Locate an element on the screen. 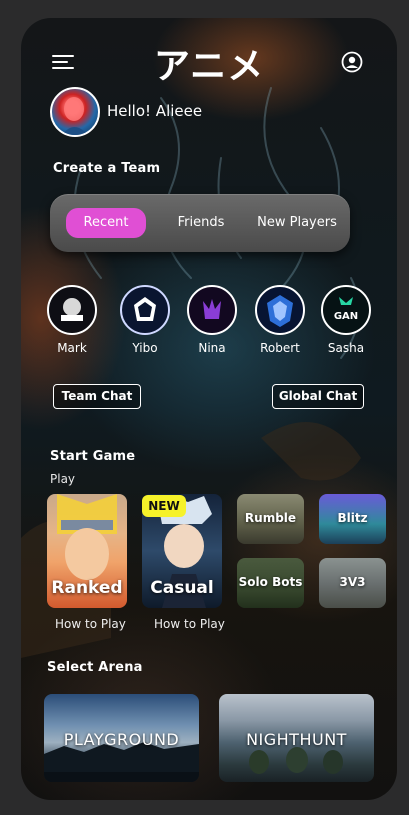  global-chat-button: Global Chat is located at coordinates (318, 396).